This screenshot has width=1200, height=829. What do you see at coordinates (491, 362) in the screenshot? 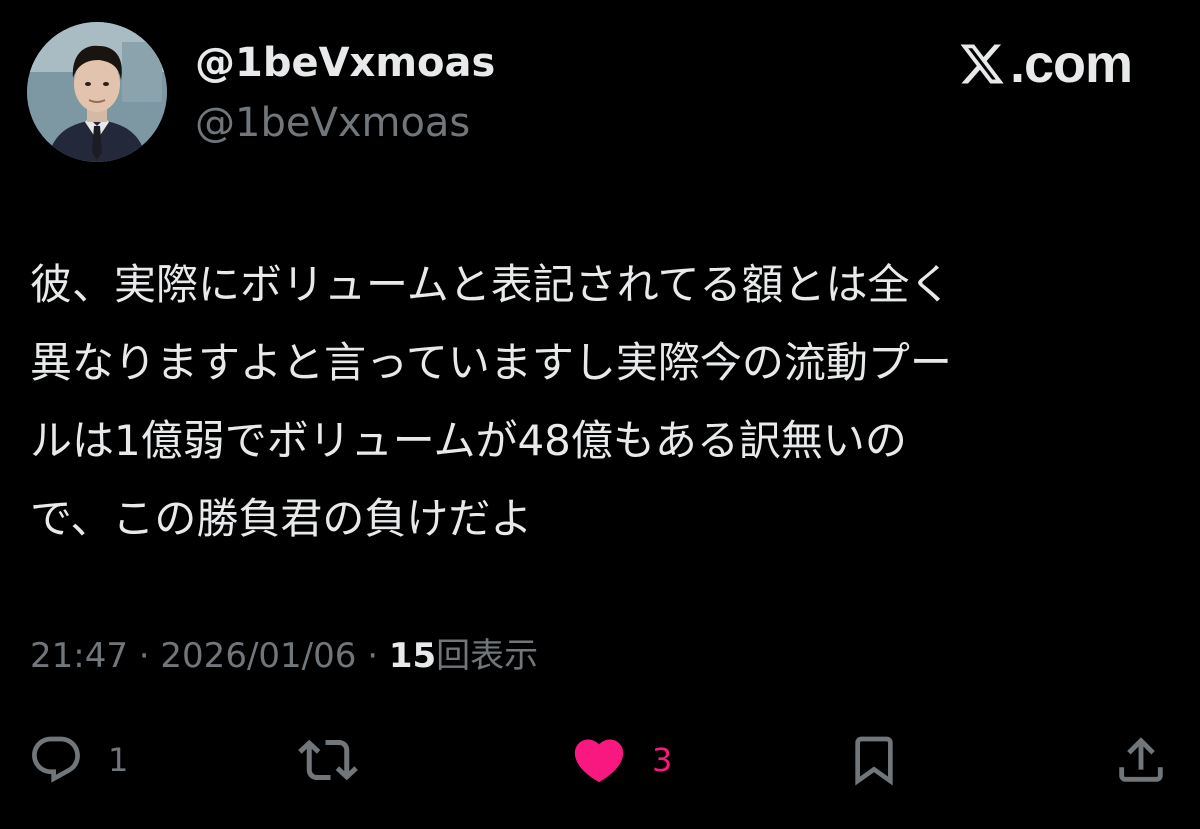
I see `tweet-text-line: 異なりますよと言っていますし実際今の流動プー` at bounding box center [491, 362].